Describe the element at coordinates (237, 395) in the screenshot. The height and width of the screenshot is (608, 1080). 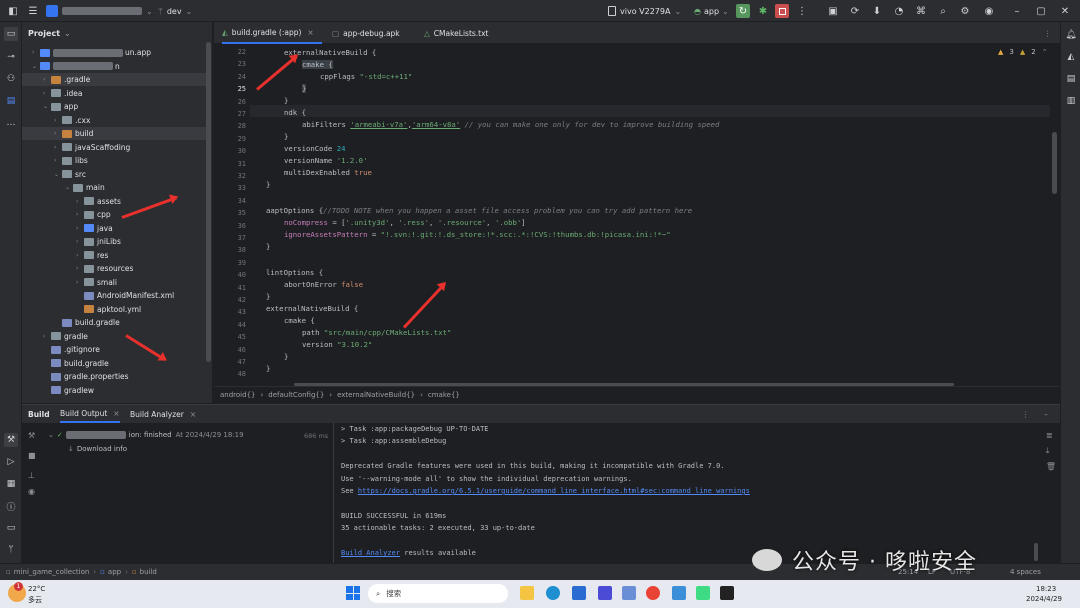
I see `breadcrumb-item: android{}` at that location.